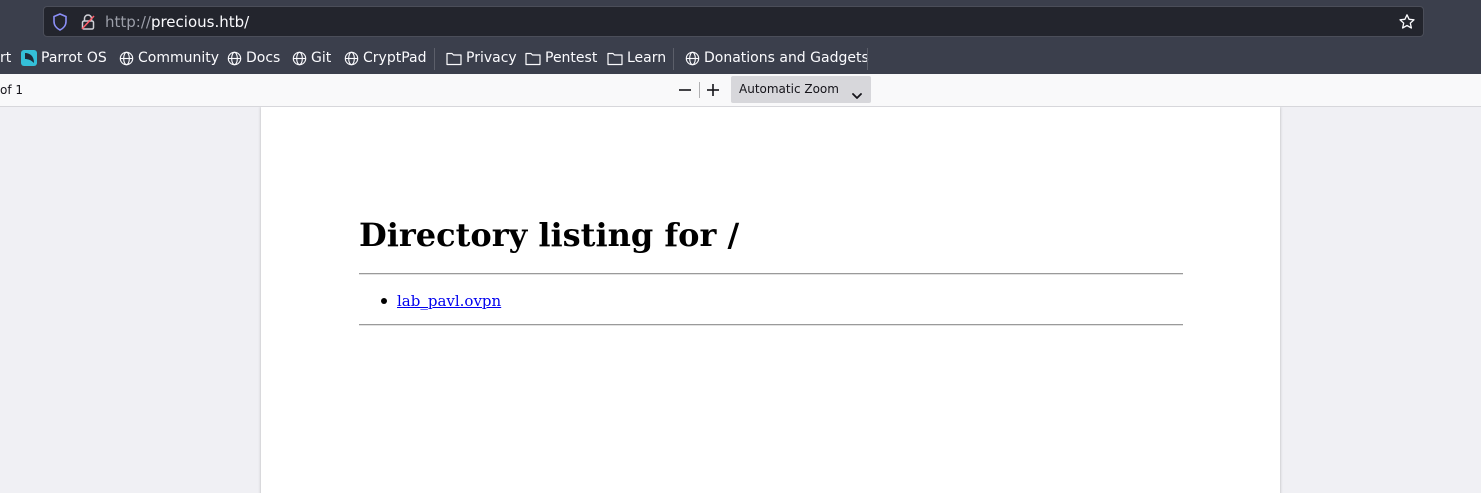 The image size is (1481, 493). I want to click on bookmark-folder-learn: Learn, so click(636, 58).